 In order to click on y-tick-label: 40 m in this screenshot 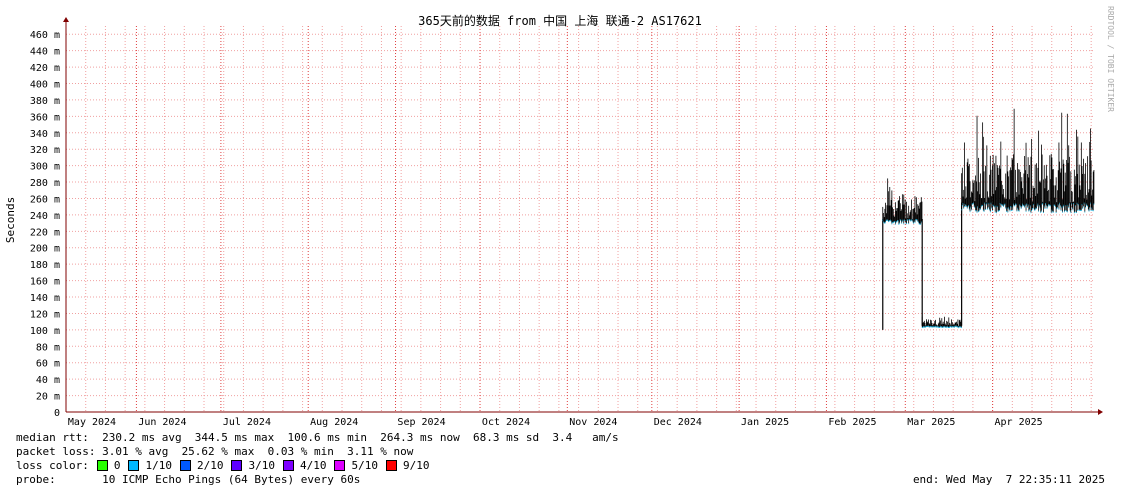, I will do `click(48, 380)`.